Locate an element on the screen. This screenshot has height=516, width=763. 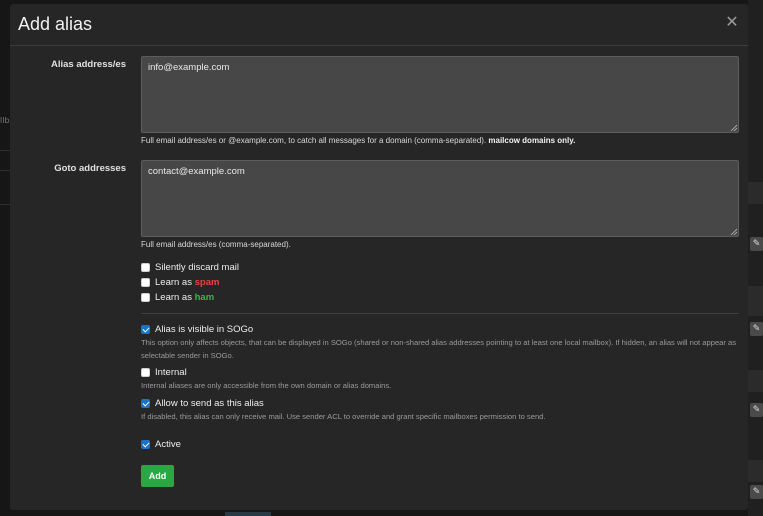
goto-address-help: Full email address/es (comma-separated). is located at coordinates (216, 244).